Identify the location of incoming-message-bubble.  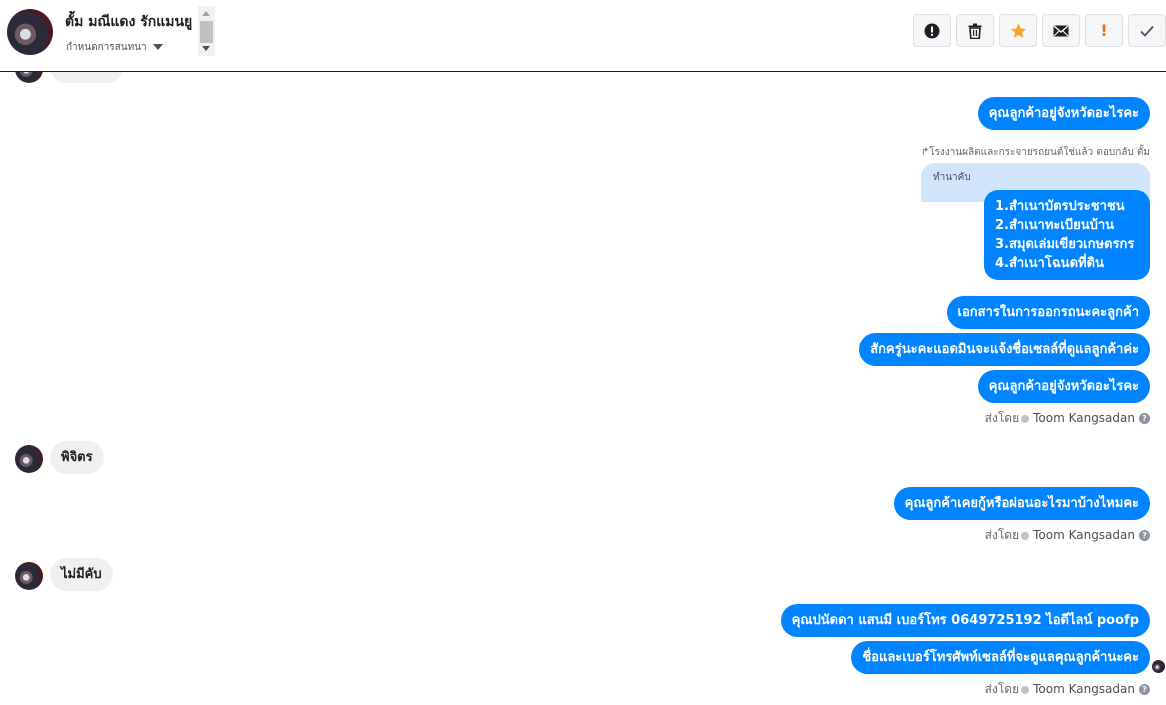
(86, 77).